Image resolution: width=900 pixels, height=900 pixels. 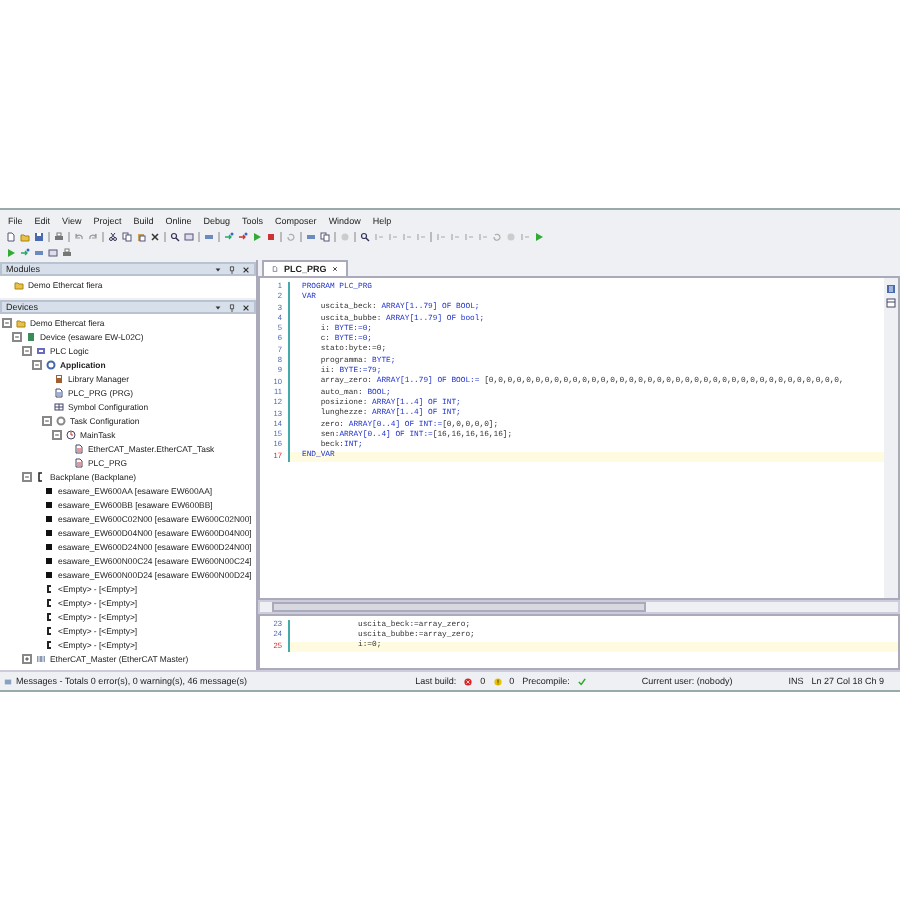 What do you see at coordinates (59, 407) in the screenshot?
I see `table-icon` at bounding box center [59, 407].